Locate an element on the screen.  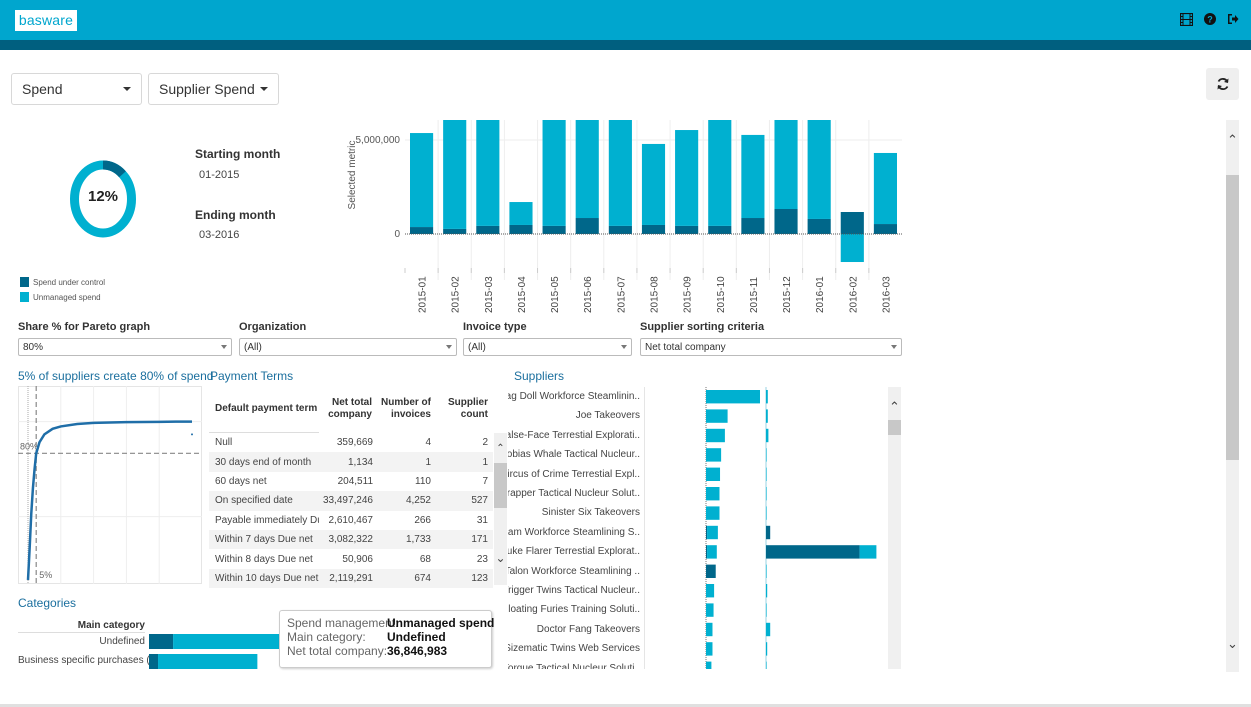
supplier-name: Trigger Twins Tactical Nucleur.. is located at coordinates (574, 590).